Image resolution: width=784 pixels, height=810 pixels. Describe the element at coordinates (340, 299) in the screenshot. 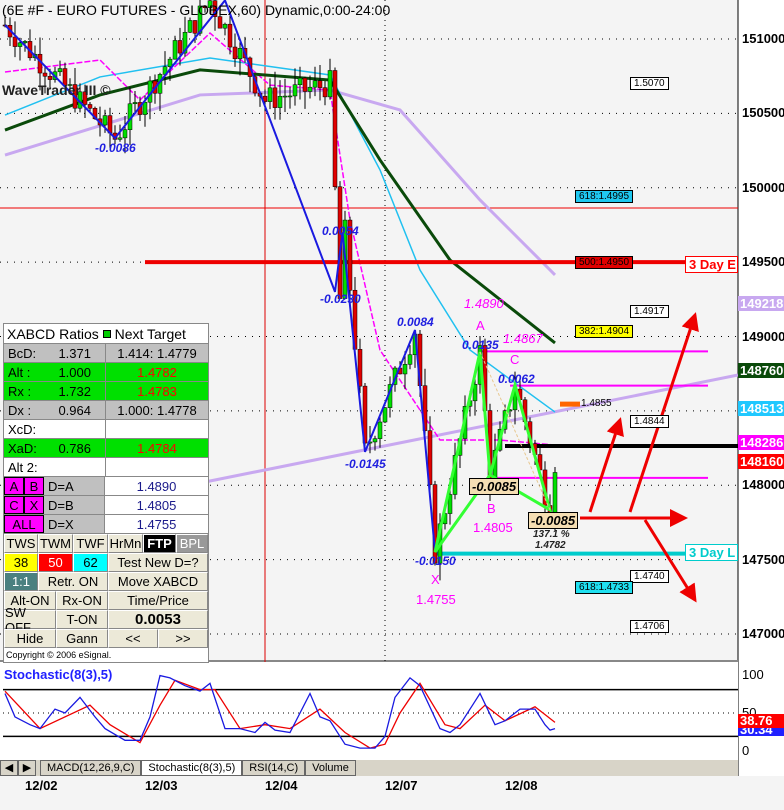

I see `swing-label: -0.0230` at that location.